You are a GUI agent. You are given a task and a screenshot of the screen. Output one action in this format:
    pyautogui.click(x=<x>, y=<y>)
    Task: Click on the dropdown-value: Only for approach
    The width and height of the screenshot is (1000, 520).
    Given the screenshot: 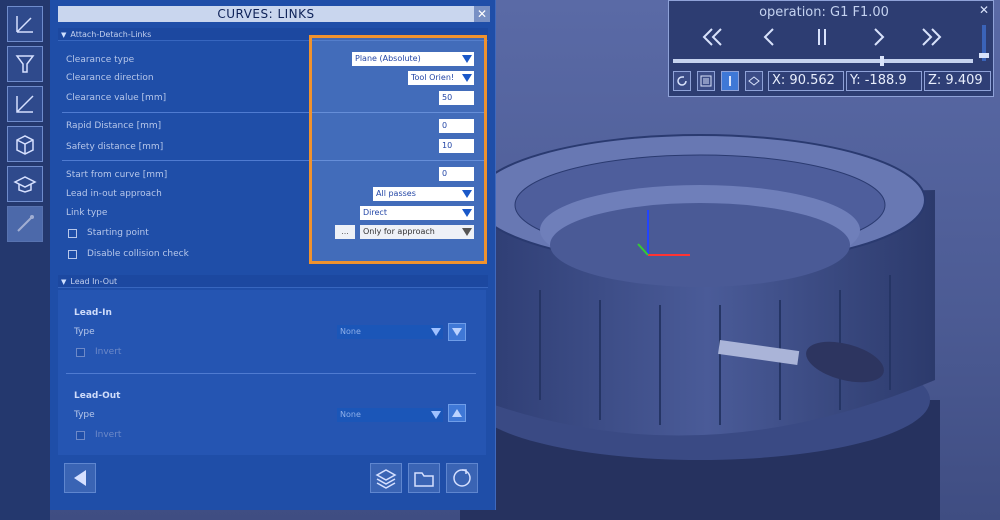 What is the action you would take?
    pyautogui.click(x=399, y=231)
    